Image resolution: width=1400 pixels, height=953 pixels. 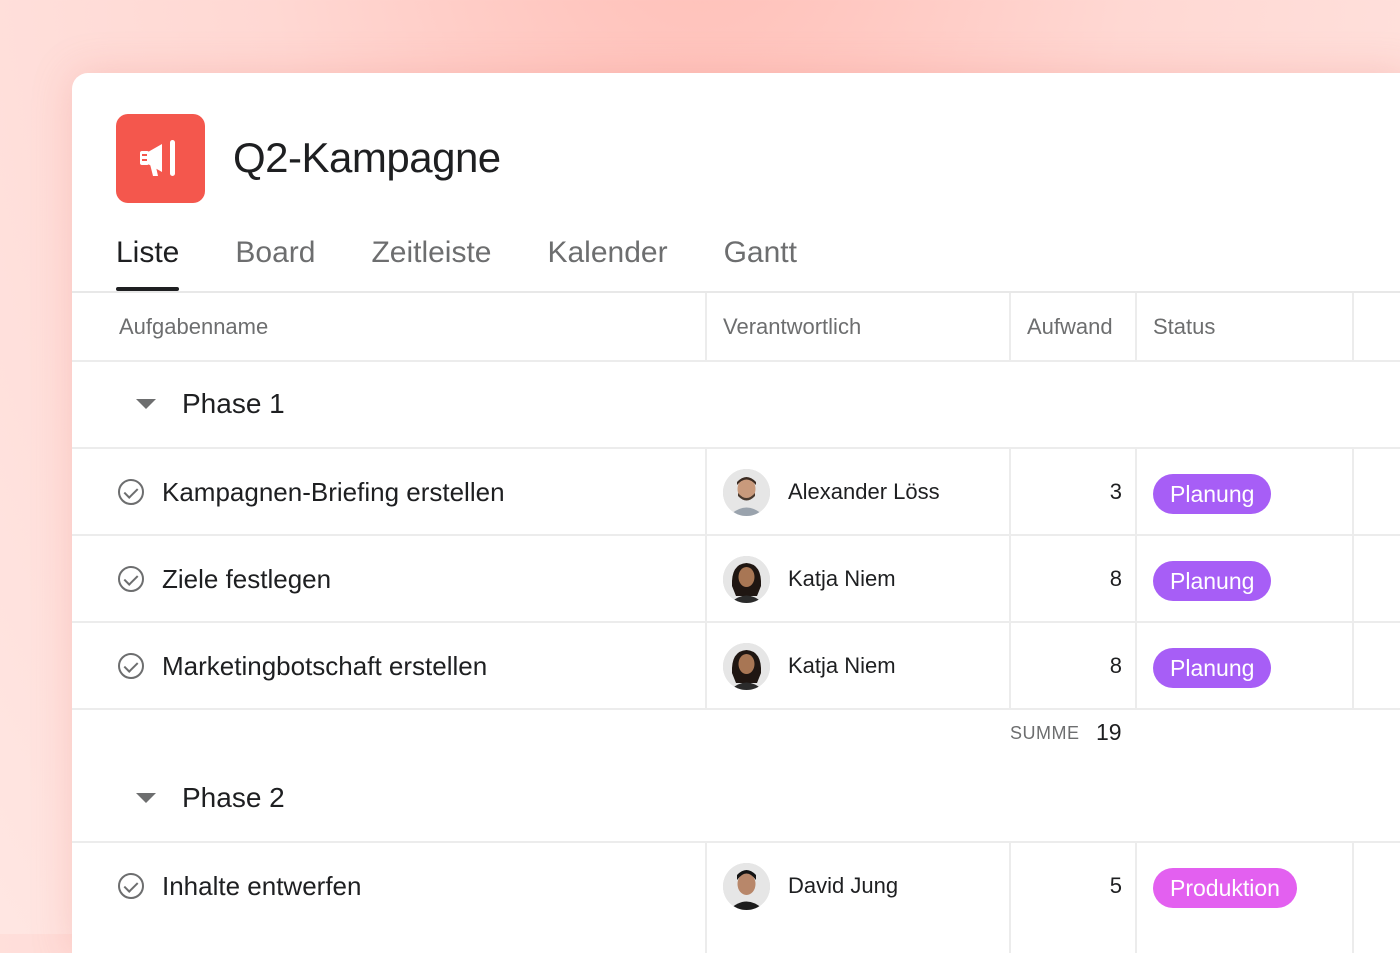 I want to click on project-header: Q2-Kampagne, so click(x=308, y=158).